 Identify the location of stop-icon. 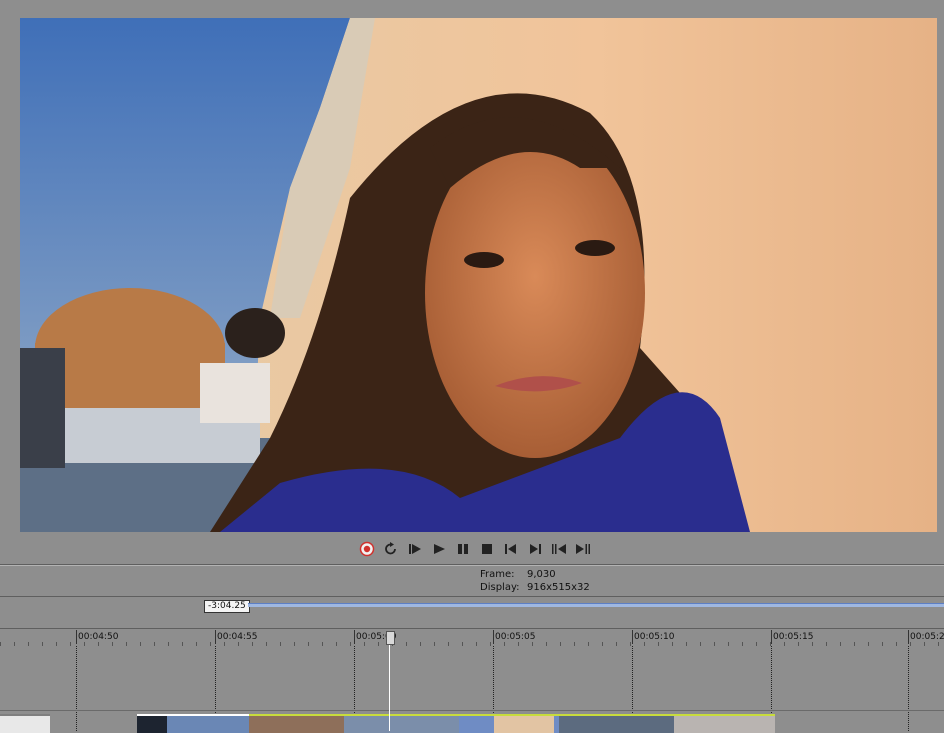
(487, 549).